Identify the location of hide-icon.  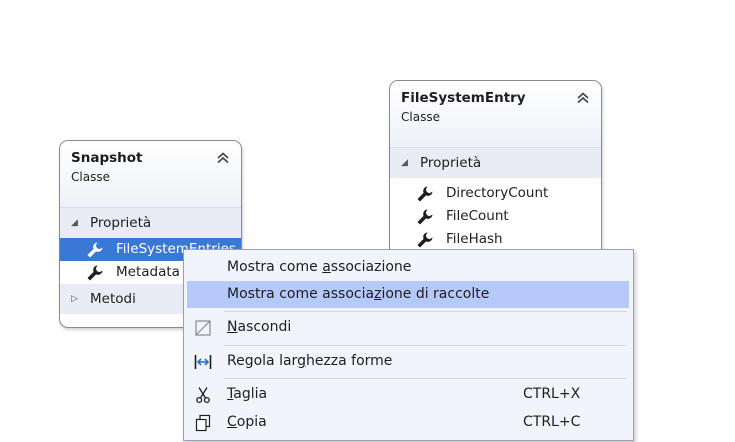
(203, 328).